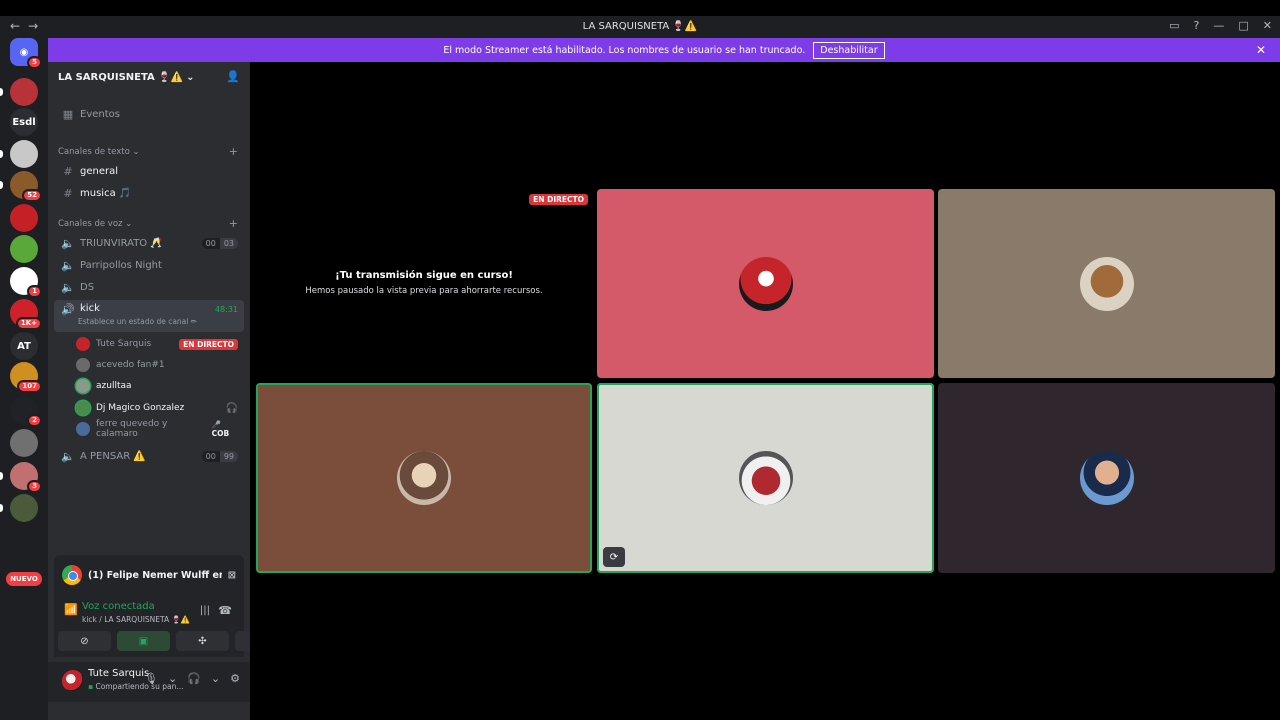 The image size is (1280, 720). I want to click on server-icon: 2, so click(26, 411).